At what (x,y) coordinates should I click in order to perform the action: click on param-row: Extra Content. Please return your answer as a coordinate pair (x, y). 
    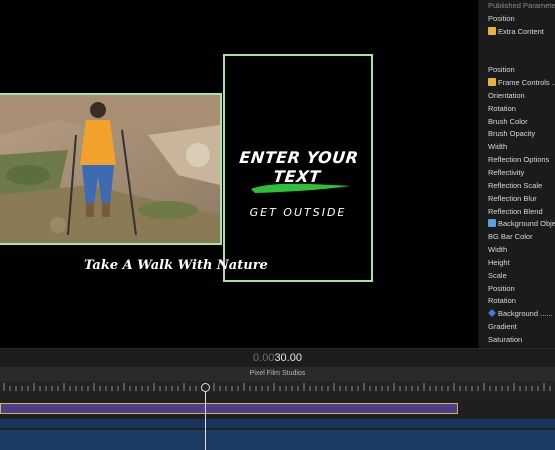
    Looking at the image, I should click on (517, 32).